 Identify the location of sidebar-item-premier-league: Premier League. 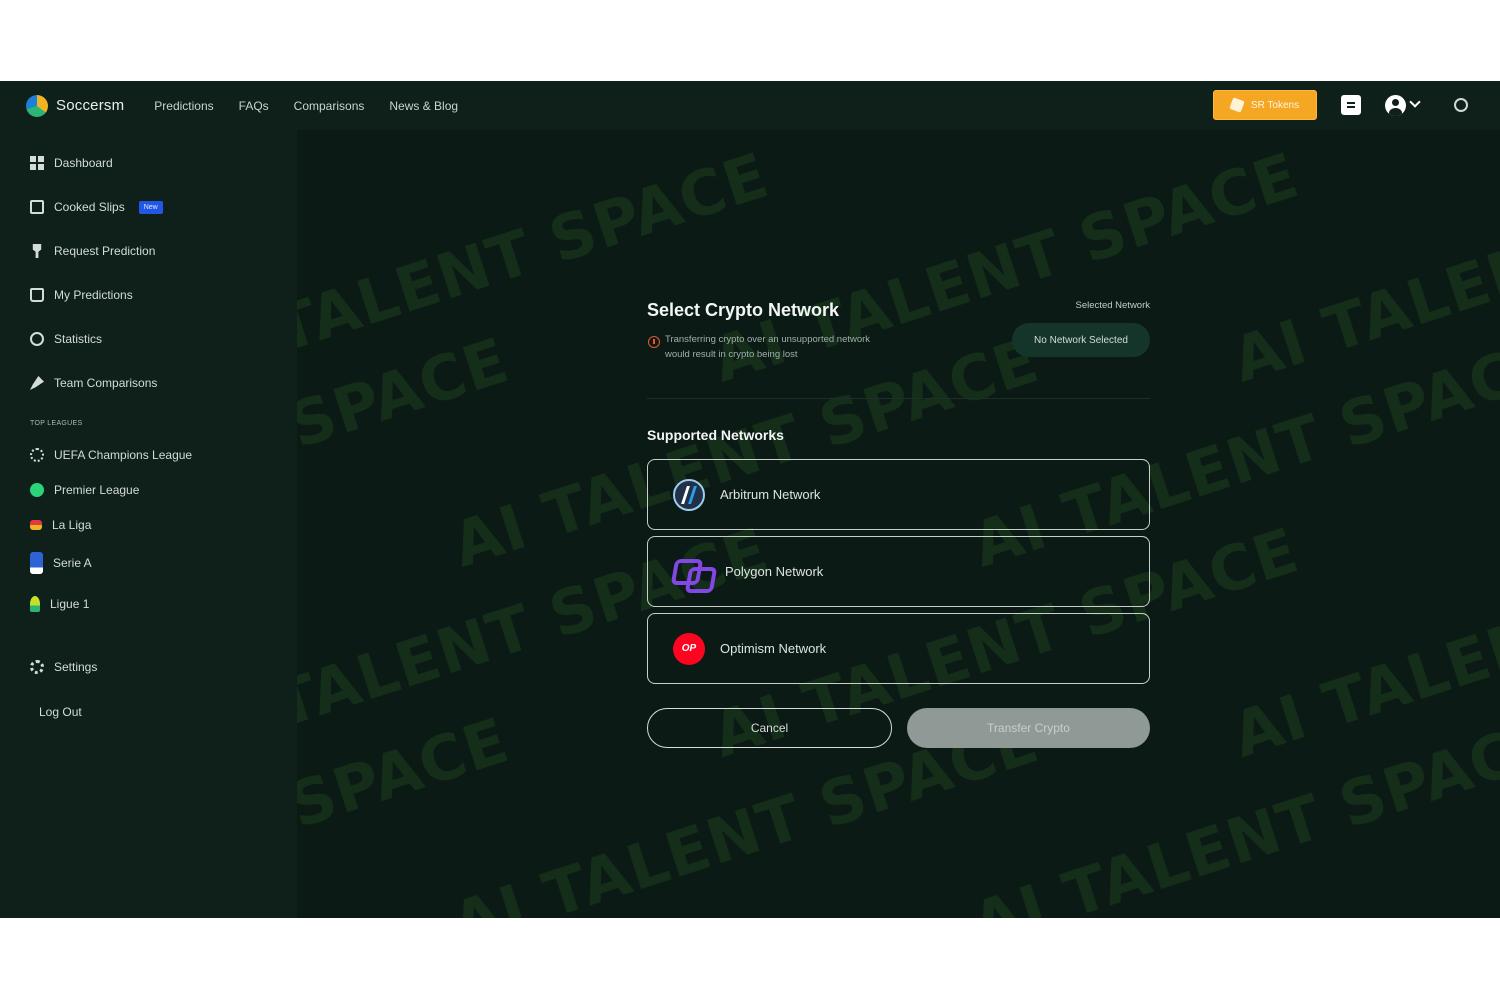
(84, 490).